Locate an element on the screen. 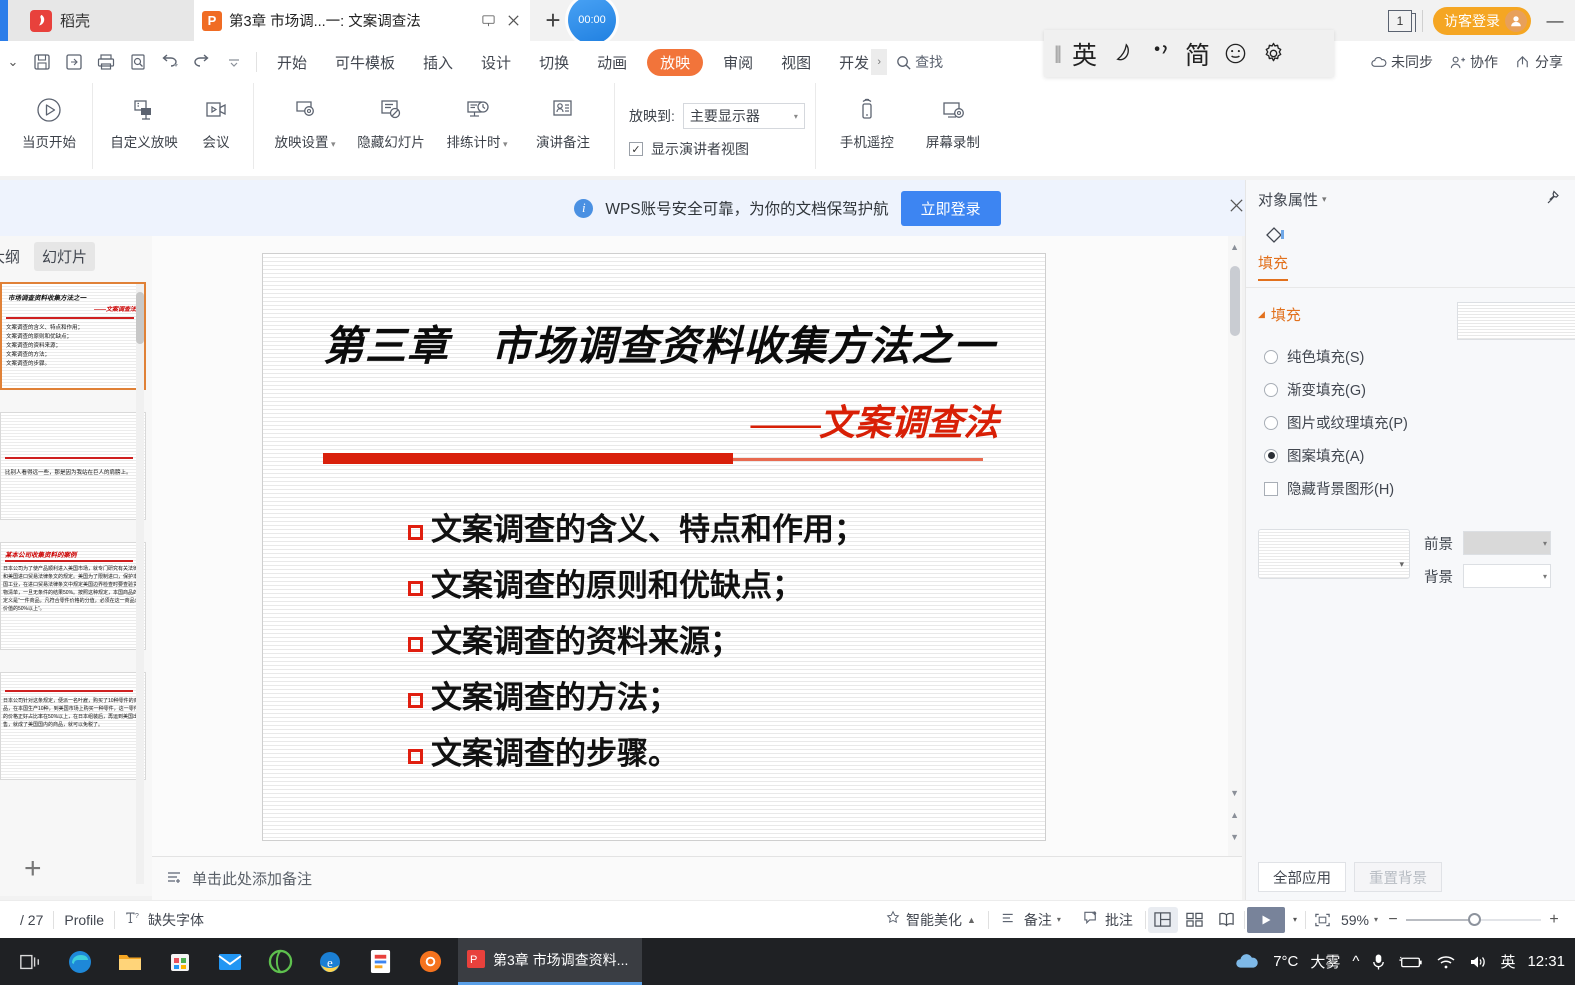 This screenshot has width=1575, height=985. presenter-view-row: ✓ 显示演讲者视图 is located at coordinates (689, 149).